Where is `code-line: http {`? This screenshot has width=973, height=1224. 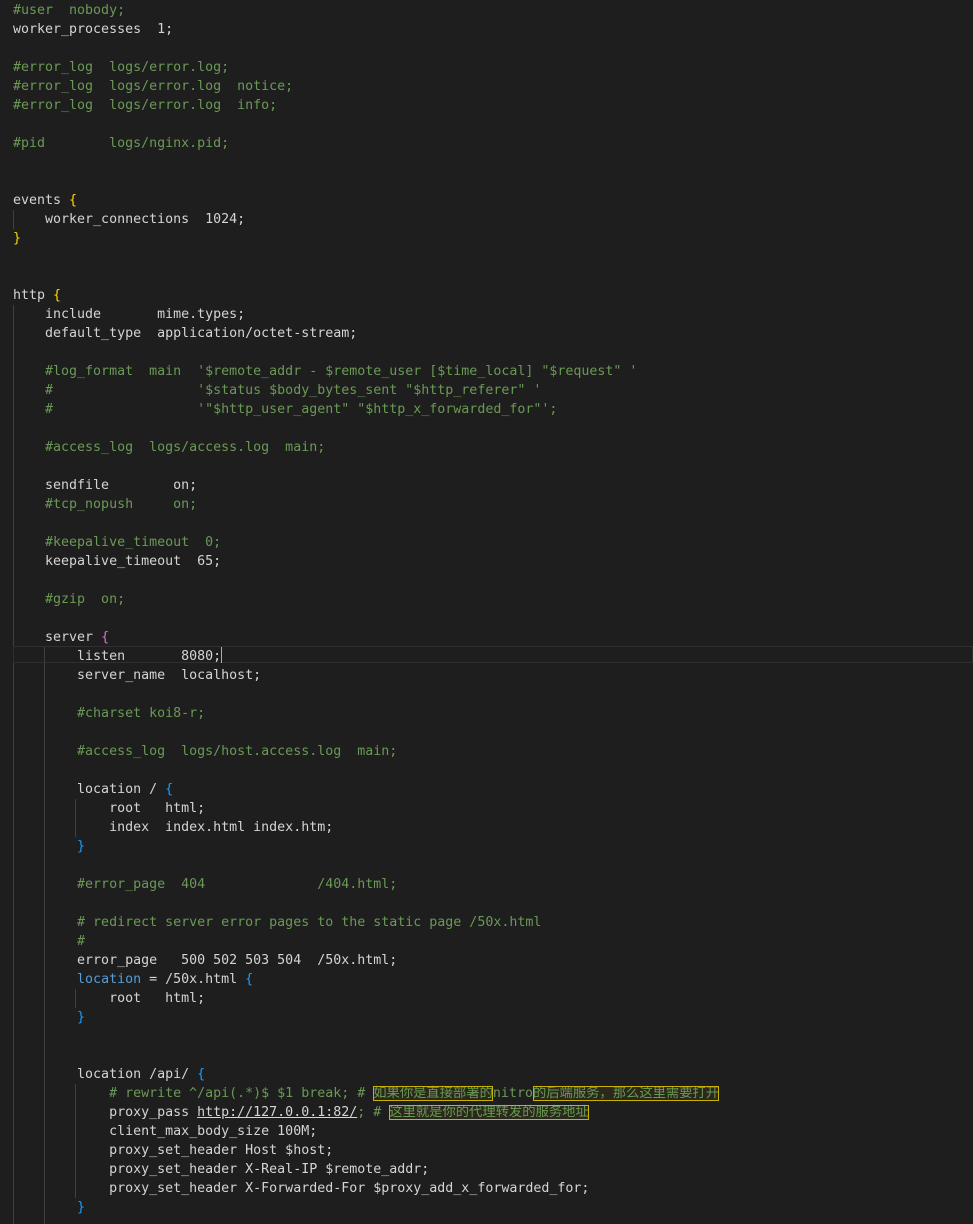
code-line: http { is located at coordinates (37, 295).